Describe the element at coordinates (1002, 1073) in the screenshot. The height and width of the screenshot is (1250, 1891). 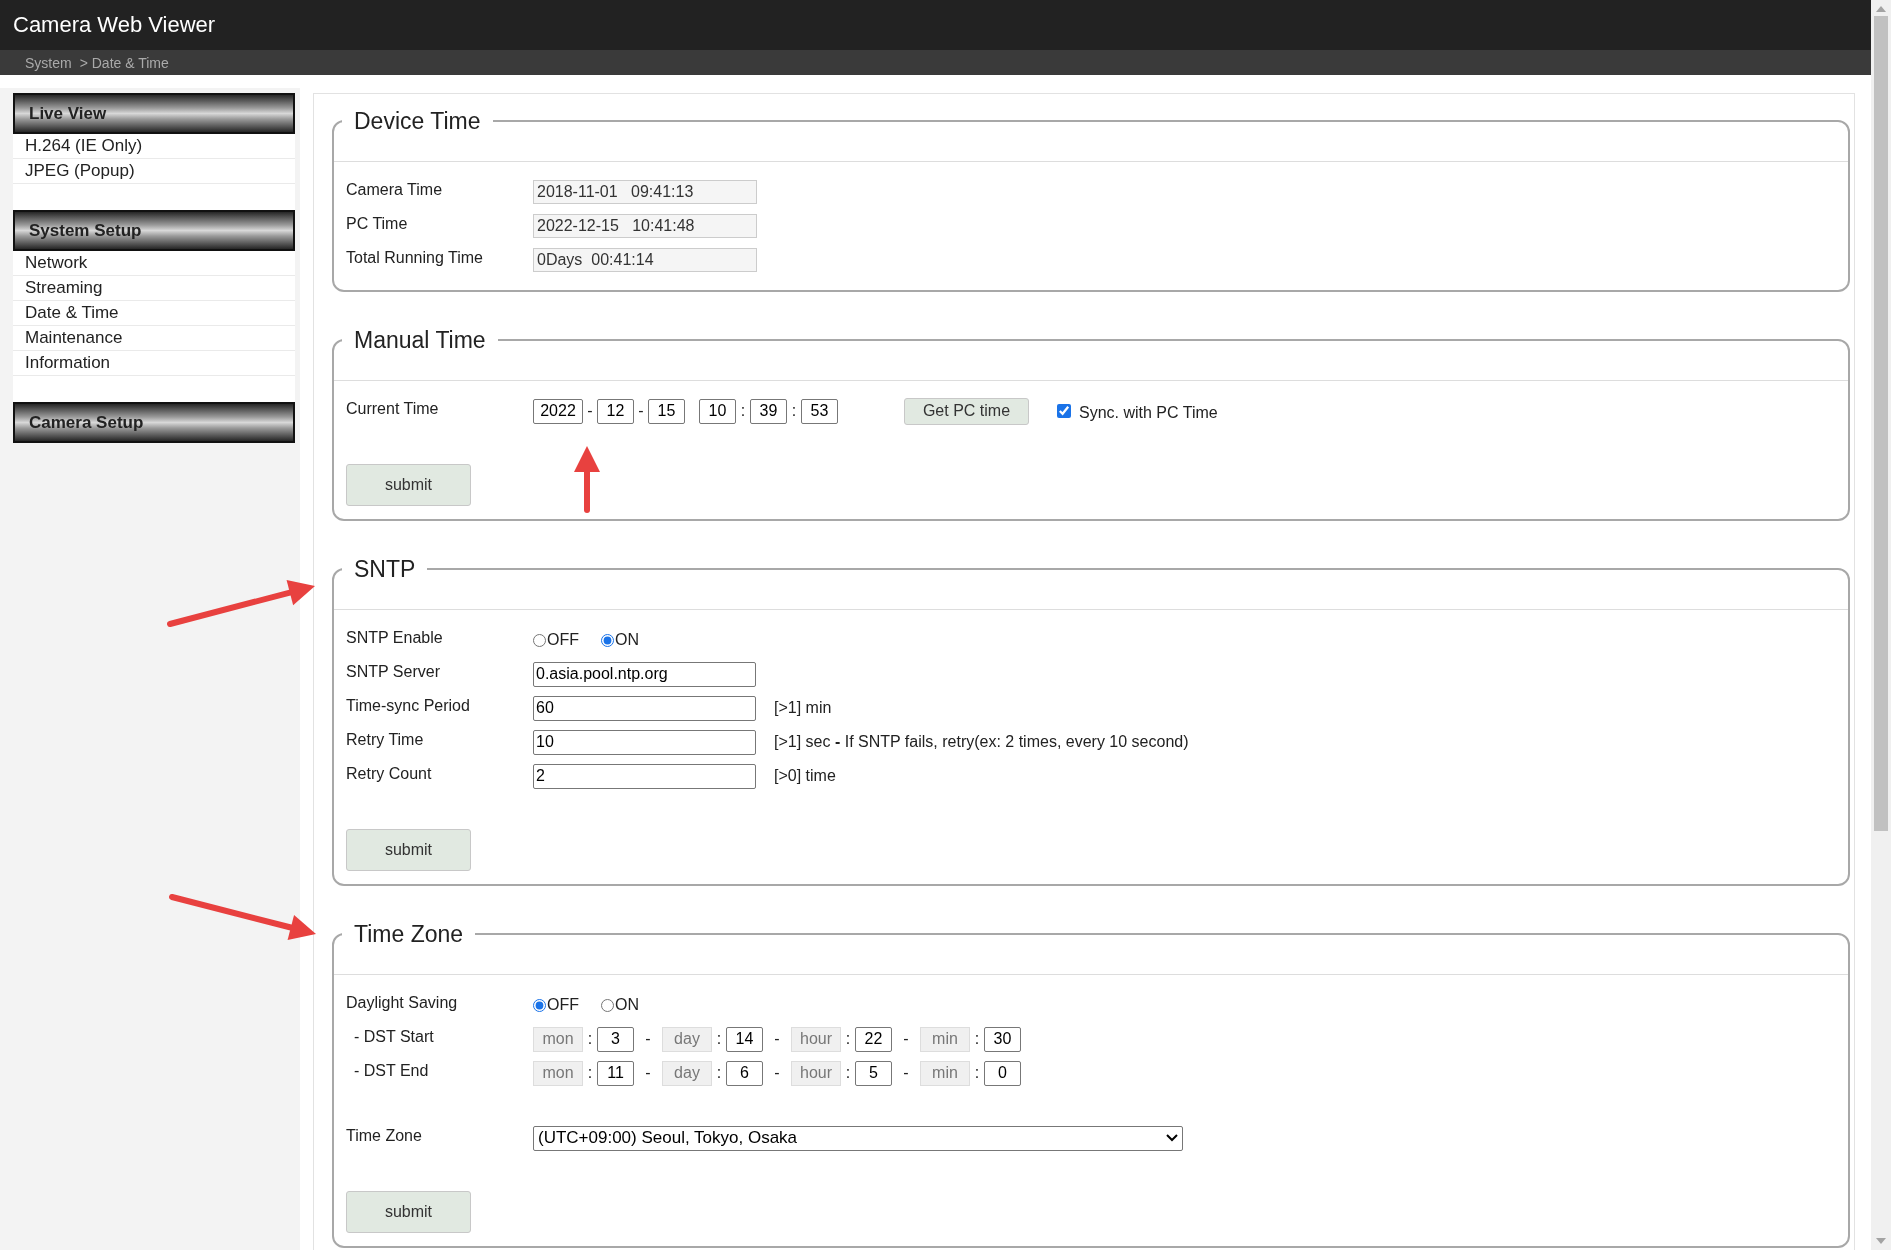
I see `time-input: 0` at that location.